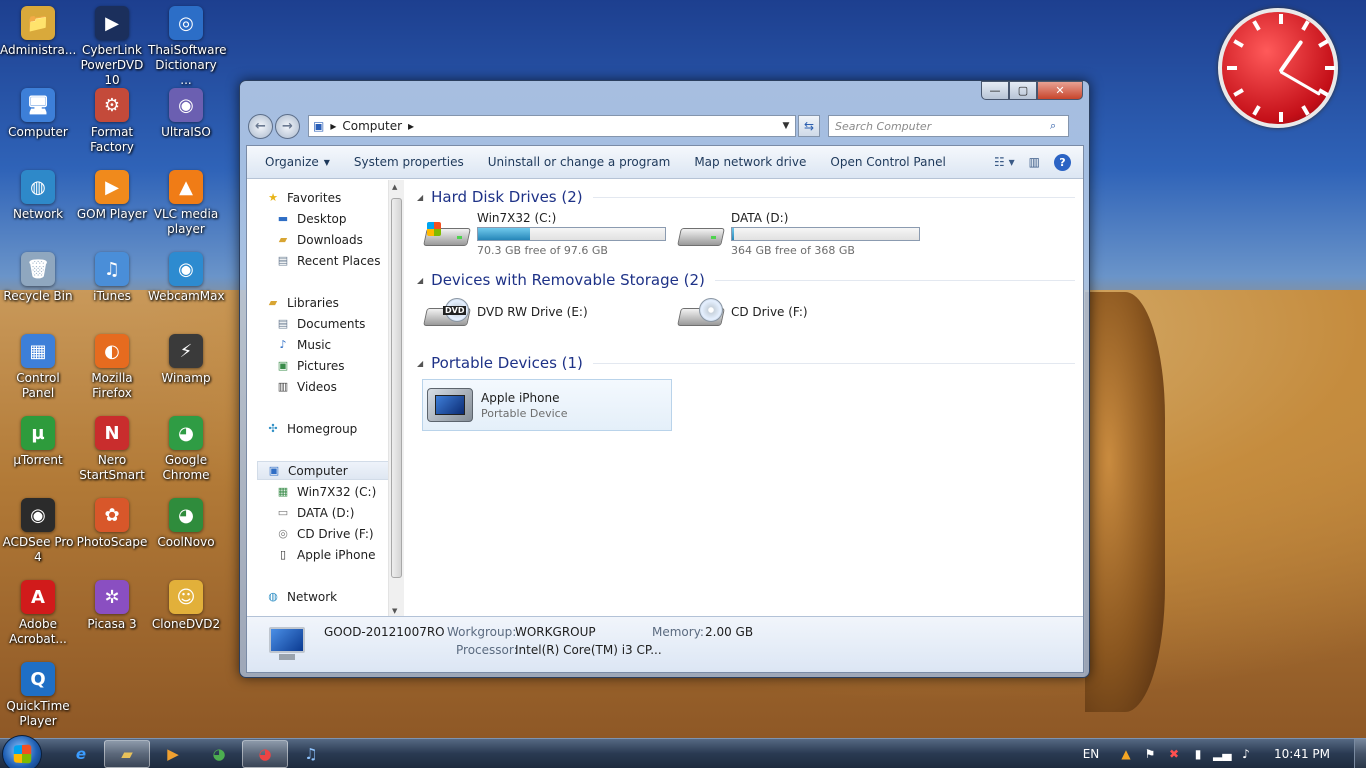 The height and width of the screenshot is (768, 1366). I want to click on itunes-icon: ♫, so click(311, 754).